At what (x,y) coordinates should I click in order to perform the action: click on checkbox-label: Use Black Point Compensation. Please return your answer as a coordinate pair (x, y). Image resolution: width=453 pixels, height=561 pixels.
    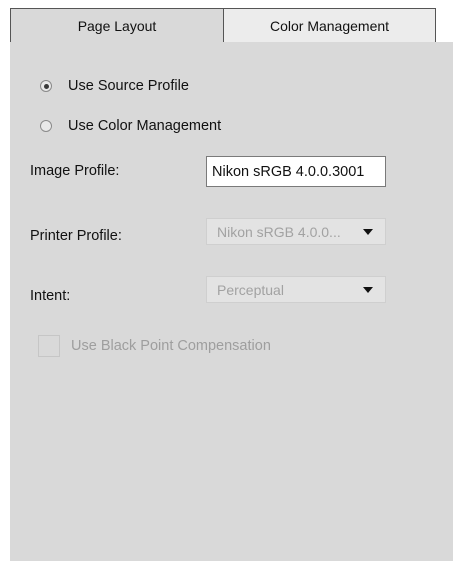
    Looking at the image, I should click on (171, 346).